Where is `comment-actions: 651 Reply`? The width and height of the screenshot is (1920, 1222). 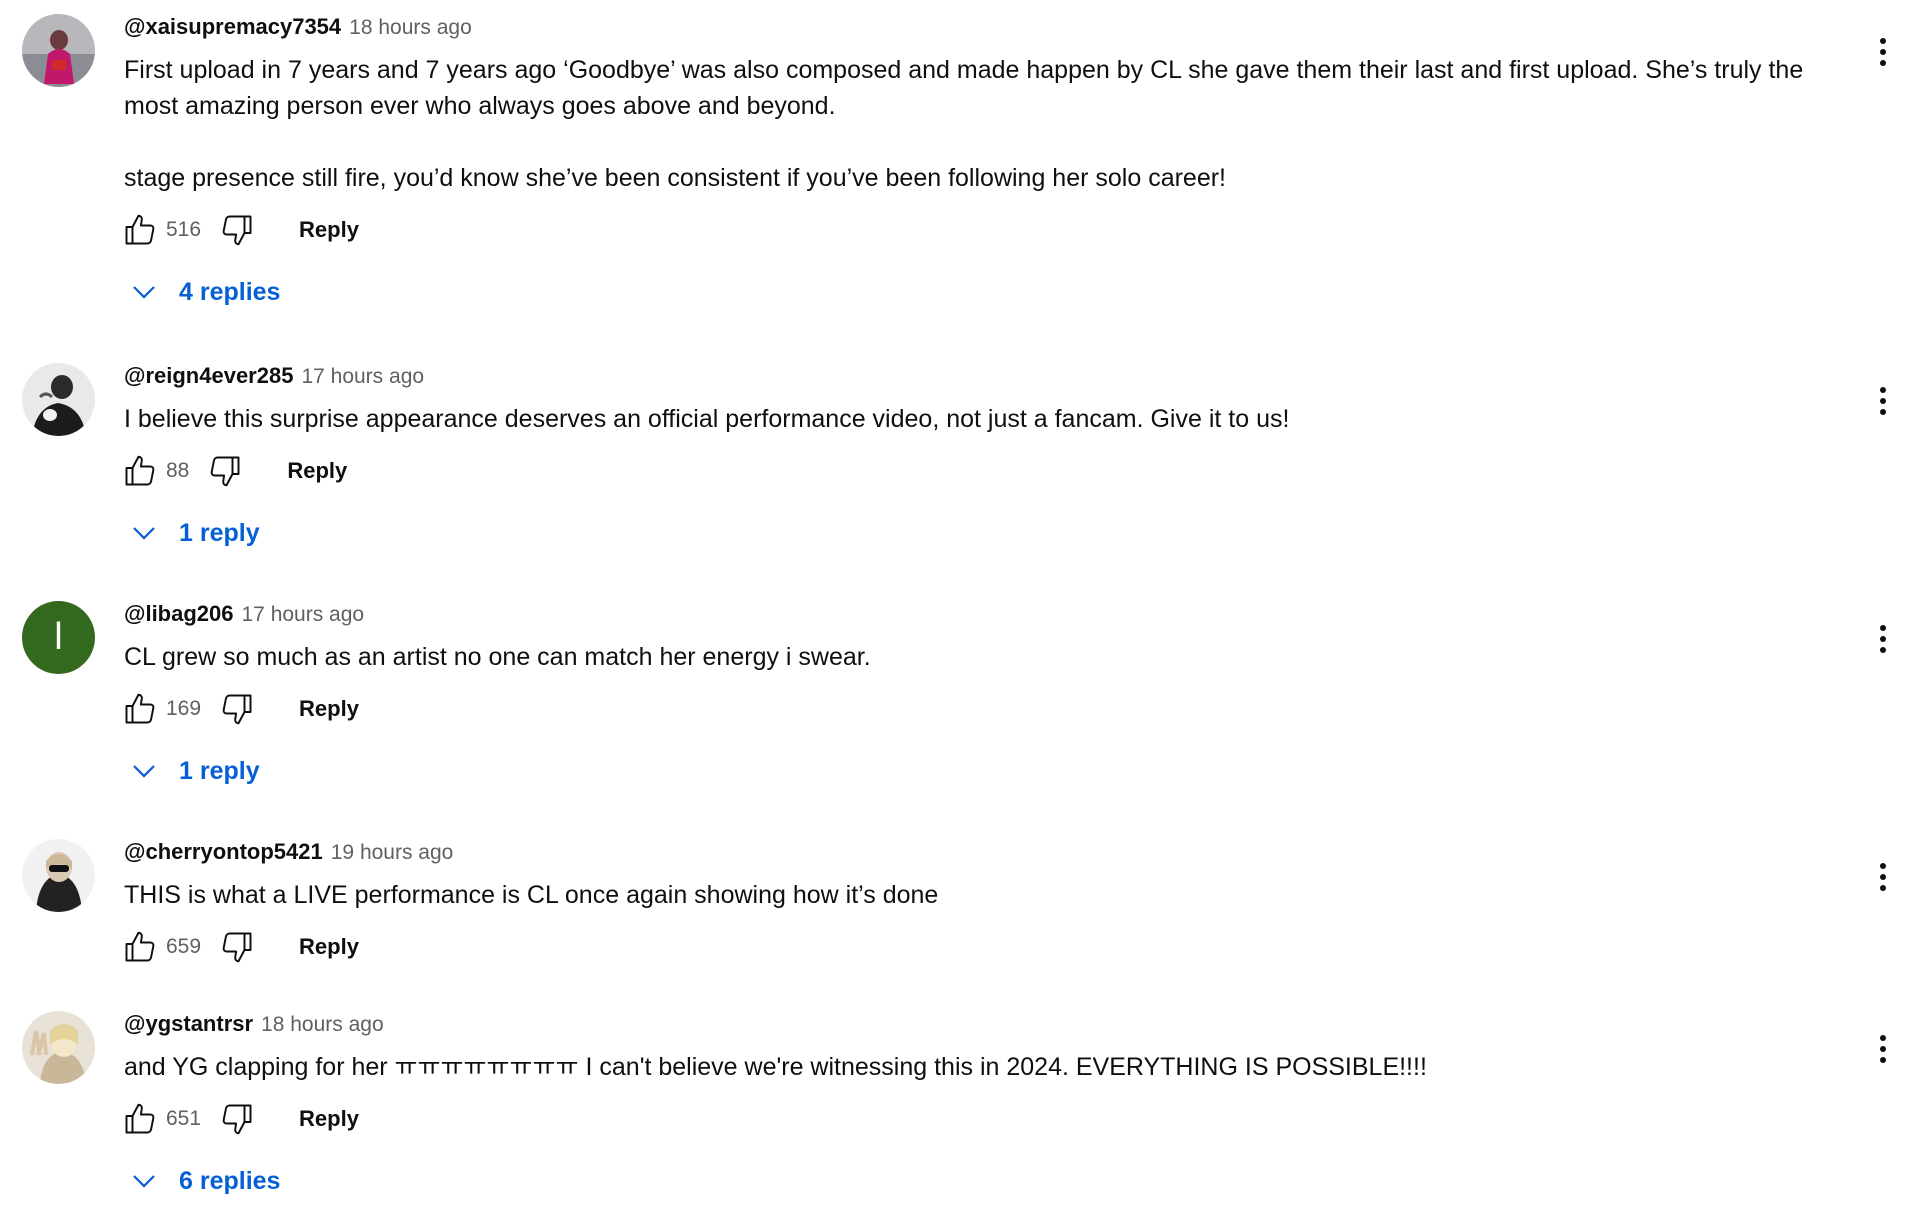 comment-actions: 651 Reply is located at coordinates (970, 1119).